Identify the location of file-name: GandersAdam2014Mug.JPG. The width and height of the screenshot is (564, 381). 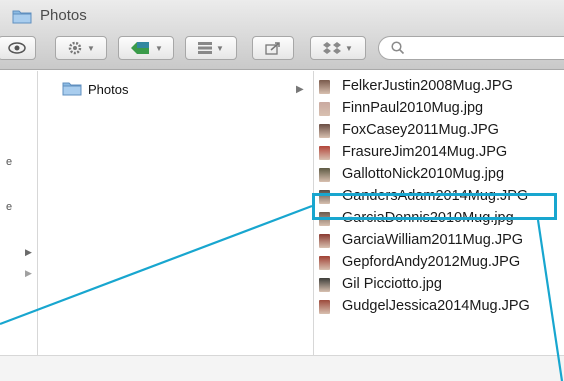
(435, 196).